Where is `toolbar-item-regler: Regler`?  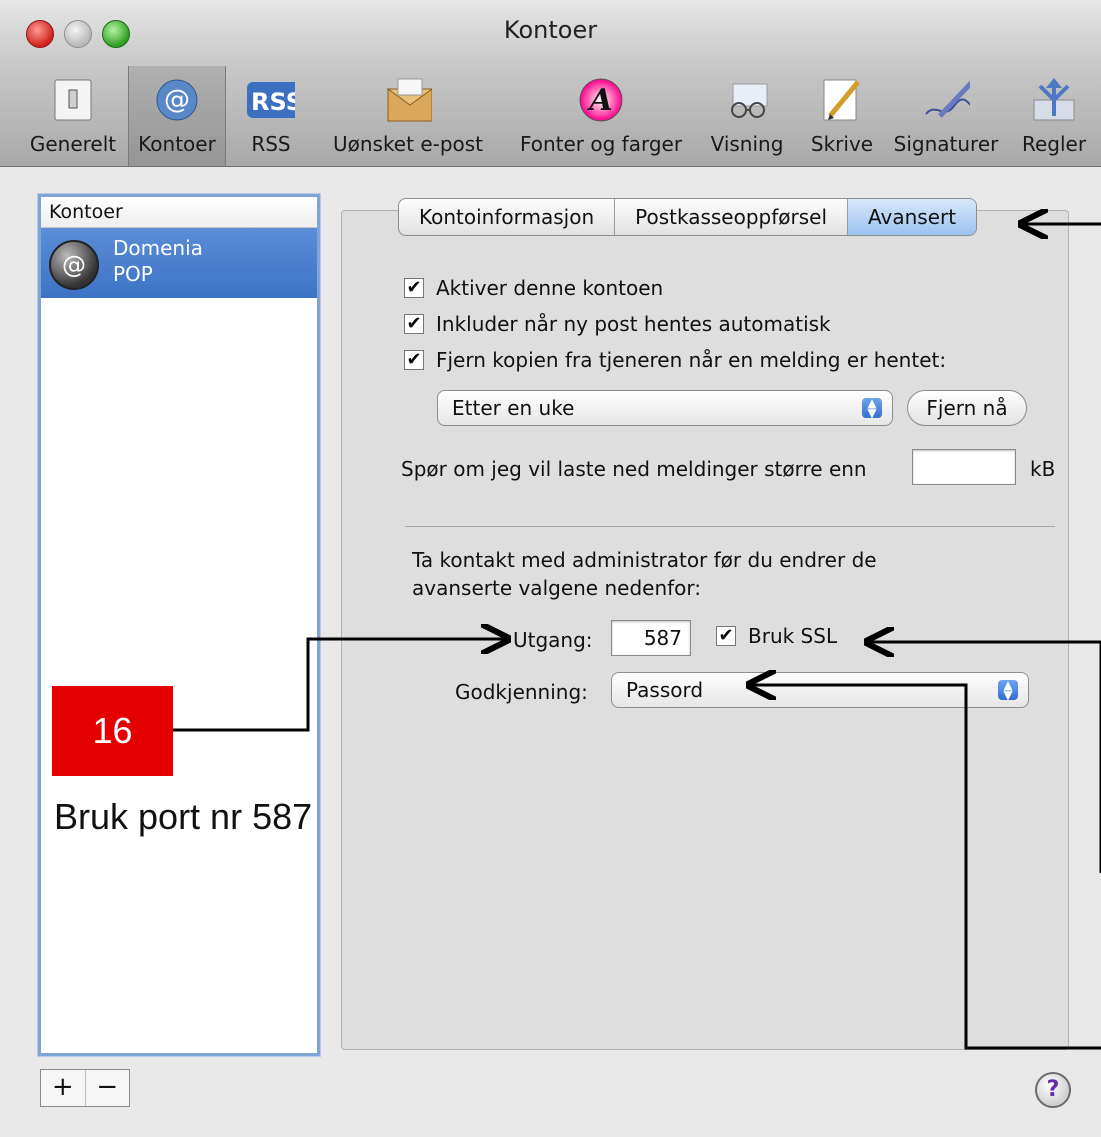 toolbar-item-regler: Regler is located at coordinates (1054, 116).